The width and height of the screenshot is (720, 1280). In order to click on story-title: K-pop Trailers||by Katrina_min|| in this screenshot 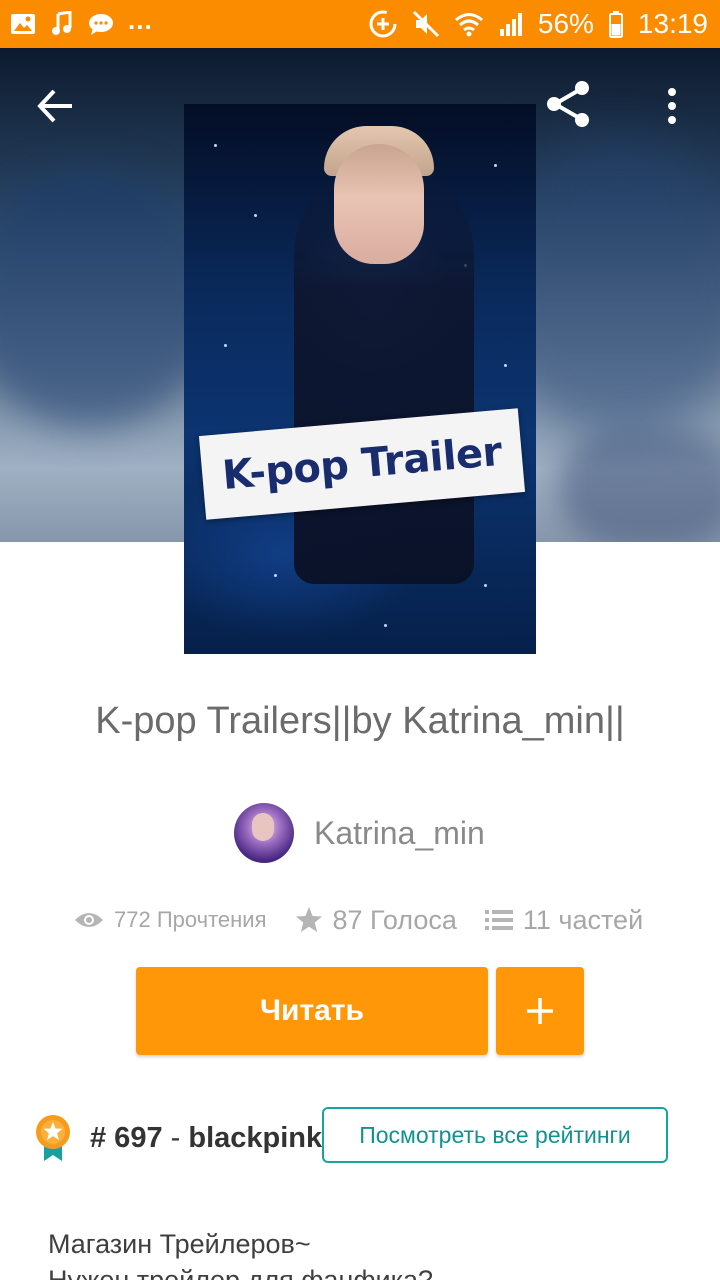, I will do `click(360, 721)`.